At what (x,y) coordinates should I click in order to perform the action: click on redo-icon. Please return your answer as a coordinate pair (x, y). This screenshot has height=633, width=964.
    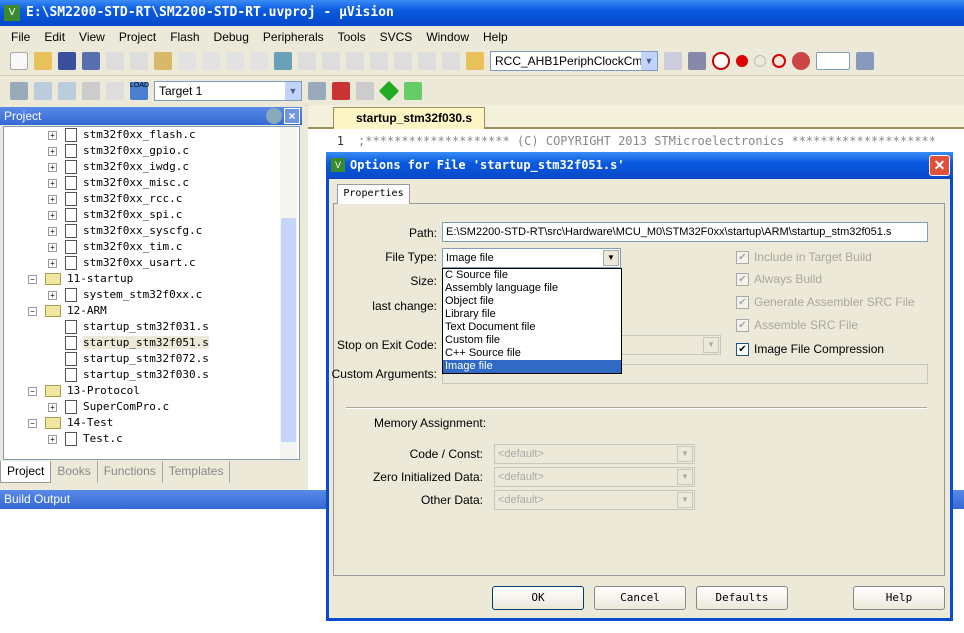
    Looking at the image, I should click on (211, 61).